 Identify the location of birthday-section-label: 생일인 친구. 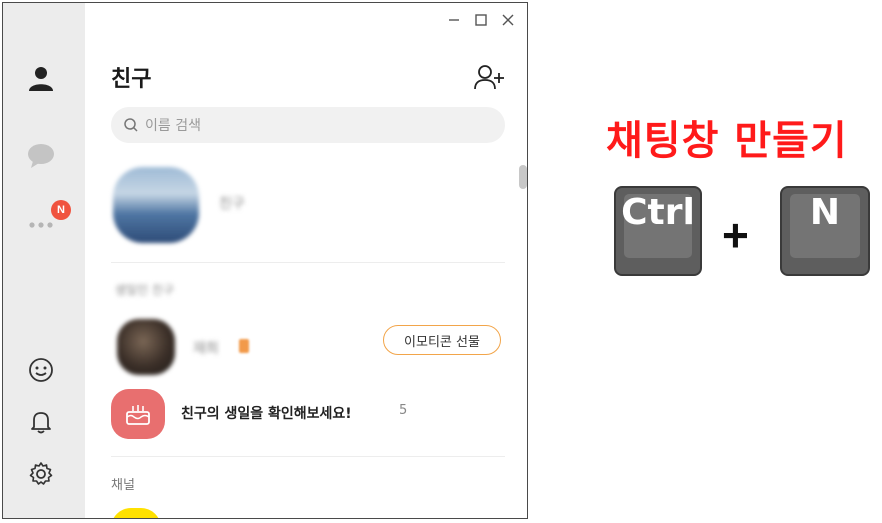
(145, 290).